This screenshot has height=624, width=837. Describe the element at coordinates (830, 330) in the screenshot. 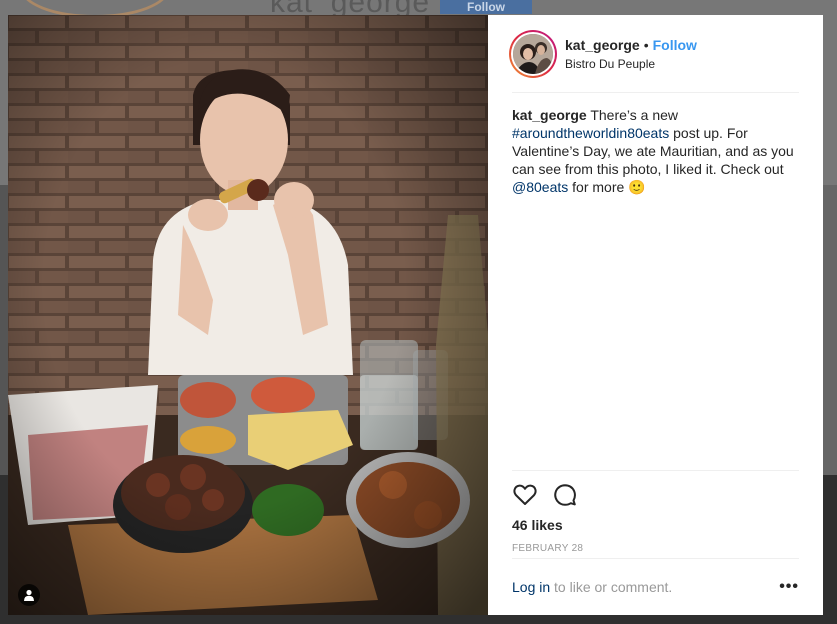

I see `background-strip-right` at that location.